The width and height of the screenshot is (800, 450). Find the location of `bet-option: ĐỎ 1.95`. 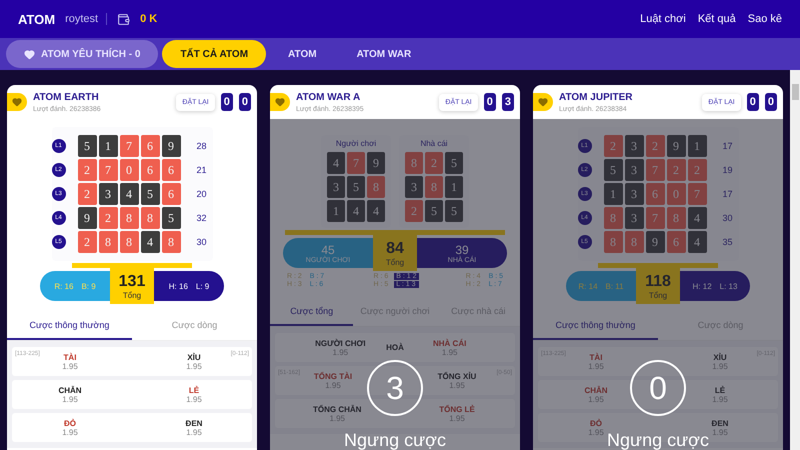

bet-option: ĐỎ 1.95 is located at coordinates (70, 427).